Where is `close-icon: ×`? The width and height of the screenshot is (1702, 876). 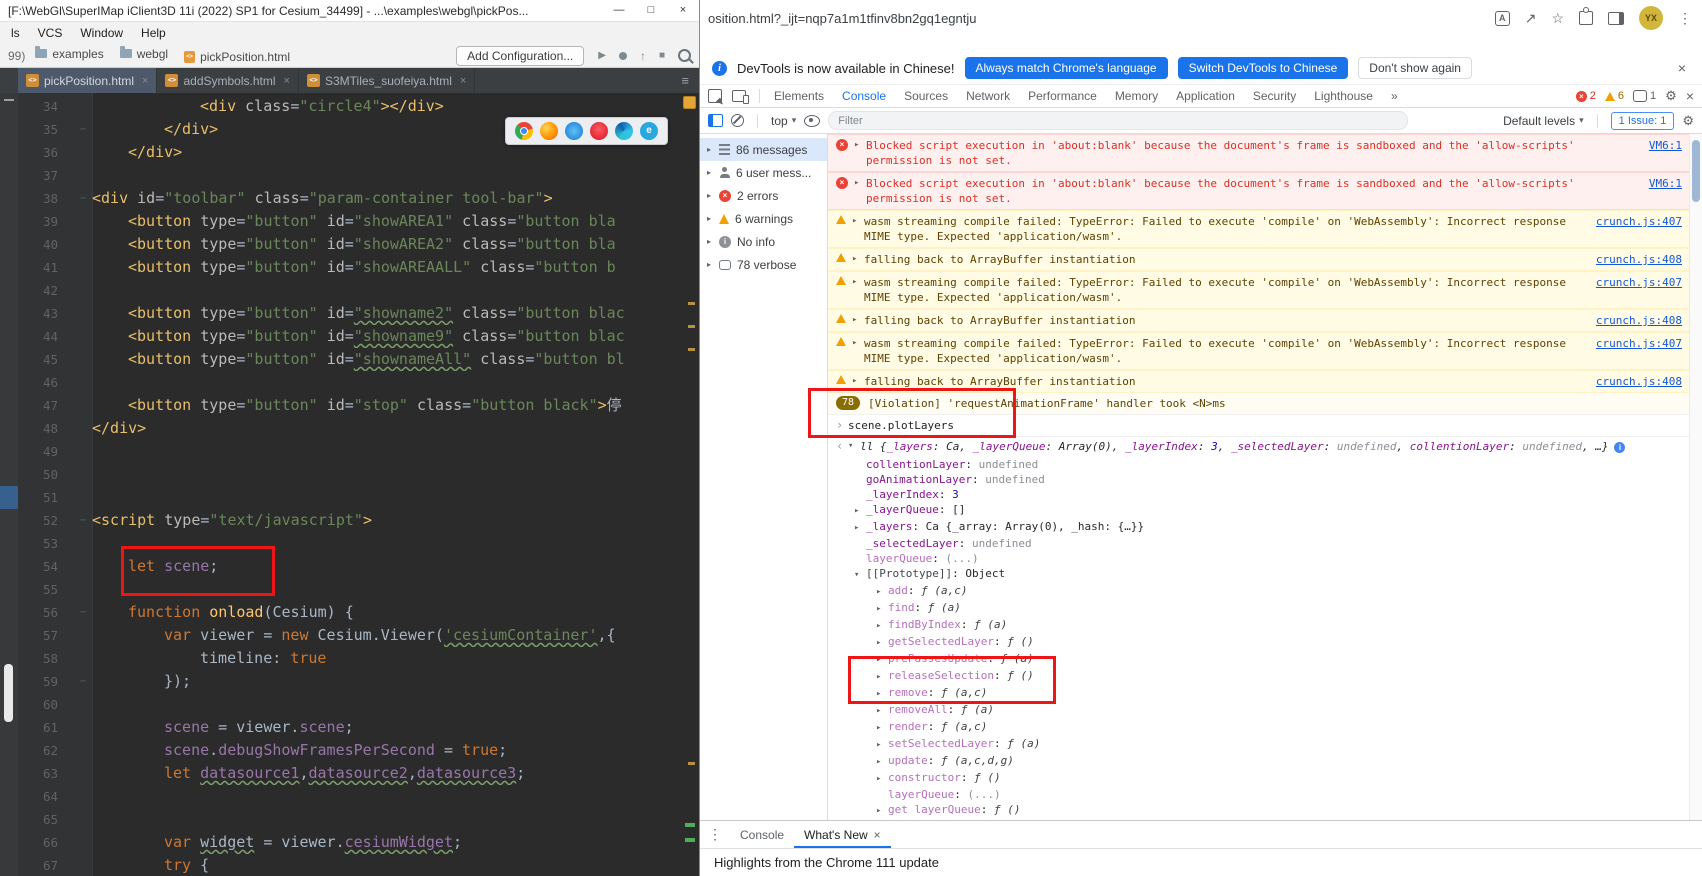 close-icon: × is located at coordinates (683, 10).